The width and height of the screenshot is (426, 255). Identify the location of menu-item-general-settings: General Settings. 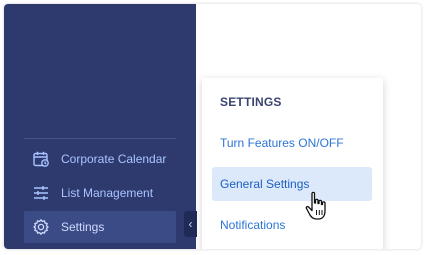
(292, 184).